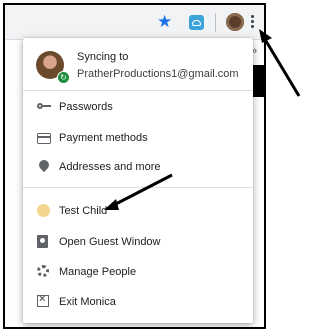 This screenshot has height=335, width=320. I want to click on annotation-arrow-menu, so click(280, 63).